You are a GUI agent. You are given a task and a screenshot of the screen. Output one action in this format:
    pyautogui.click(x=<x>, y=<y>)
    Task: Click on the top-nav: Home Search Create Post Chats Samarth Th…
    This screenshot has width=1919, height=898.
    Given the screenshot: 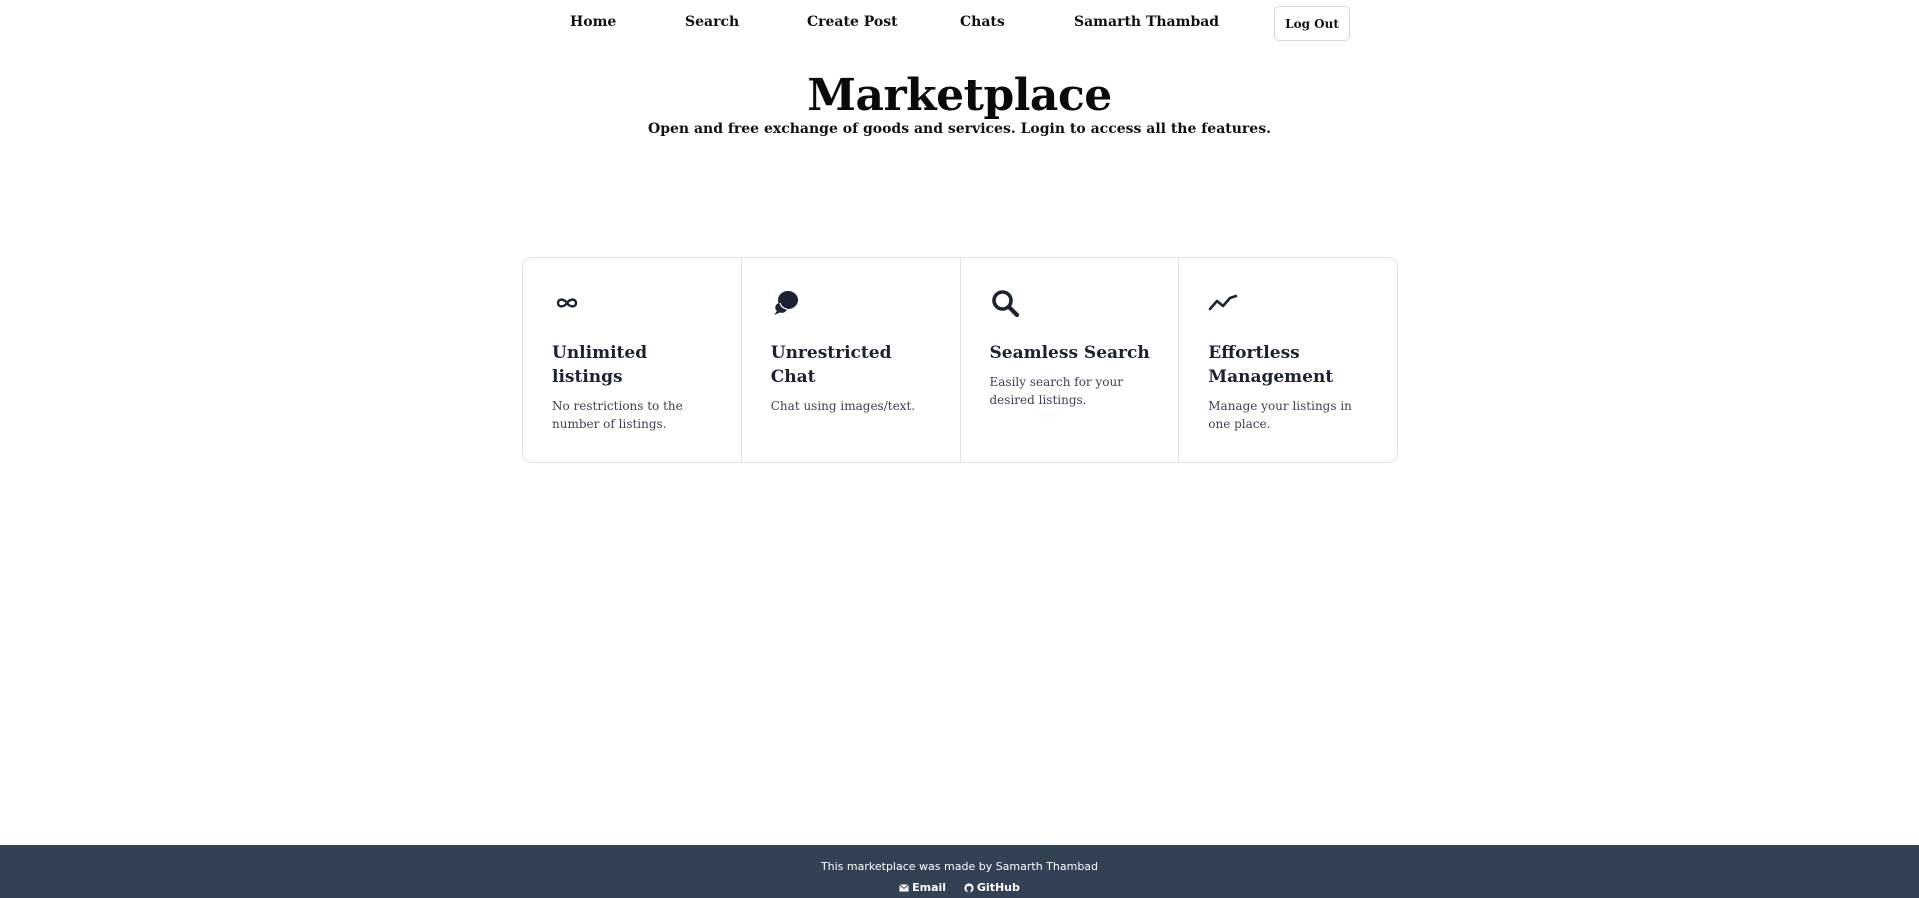 What is the action you would take?
    pyautogui.click(x=959, y=24)
    